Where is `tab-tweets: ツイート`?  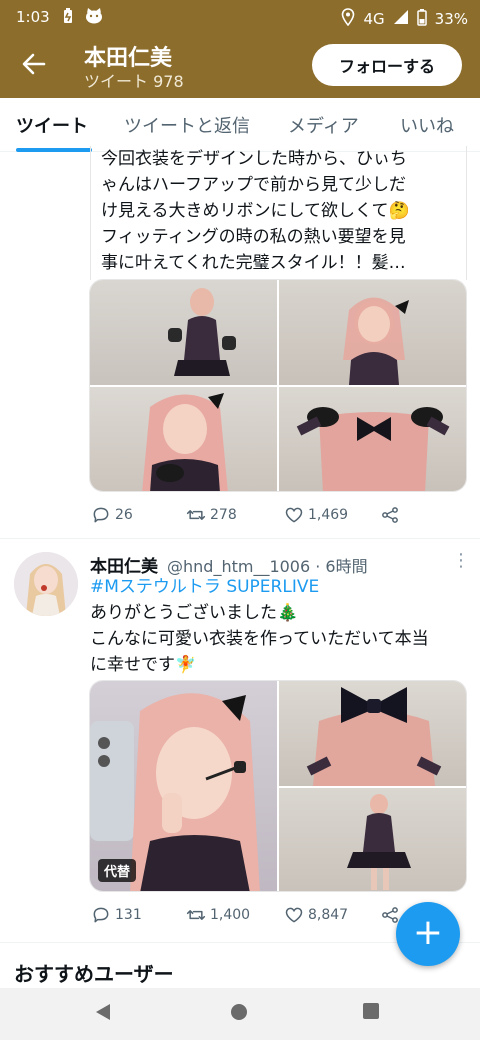
tab-tweets: ツイート is located at coordinates (52, 125).